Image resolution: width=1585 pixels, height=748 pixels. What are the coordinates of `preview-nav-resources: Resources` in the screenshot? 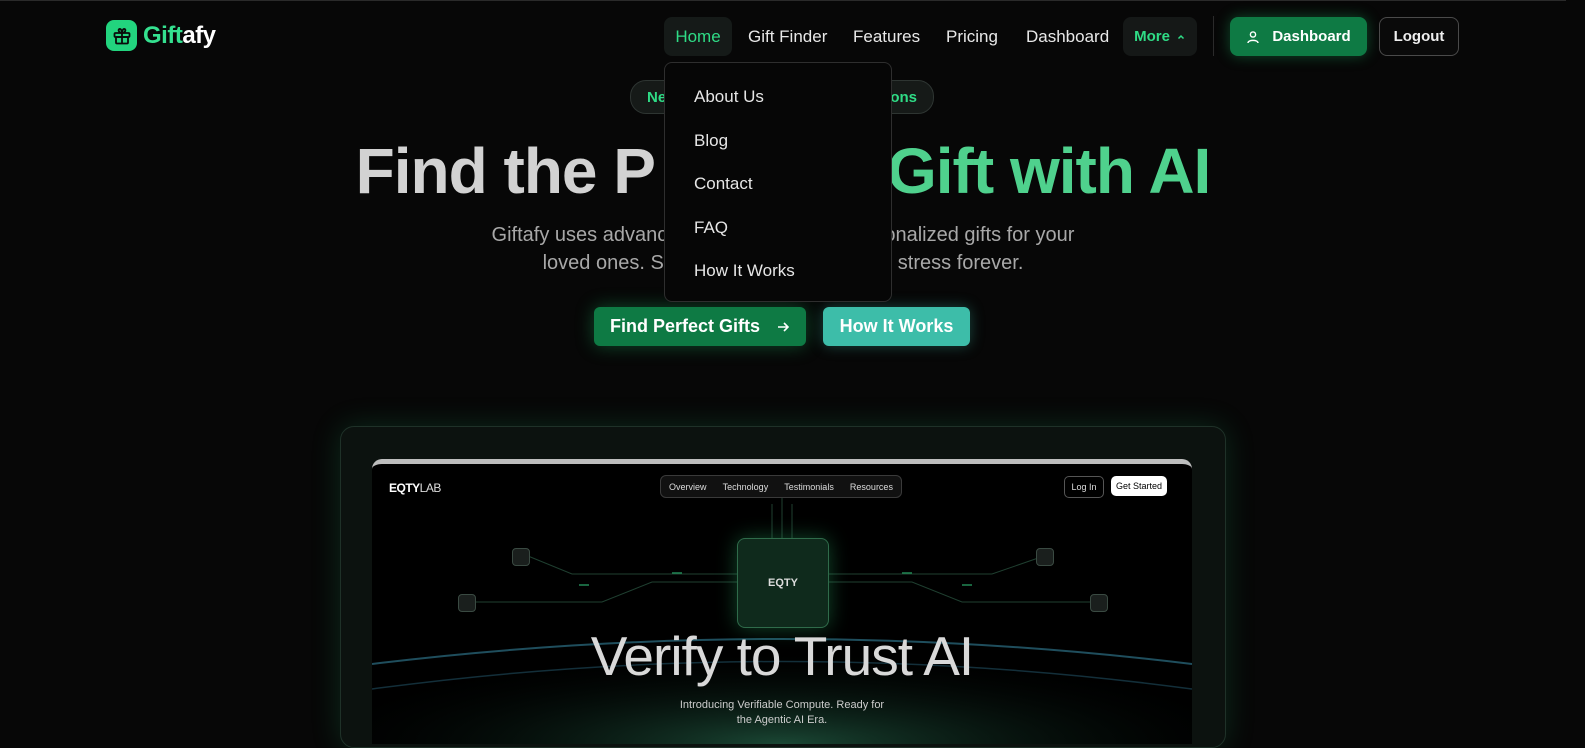 It's located at (871, 486).